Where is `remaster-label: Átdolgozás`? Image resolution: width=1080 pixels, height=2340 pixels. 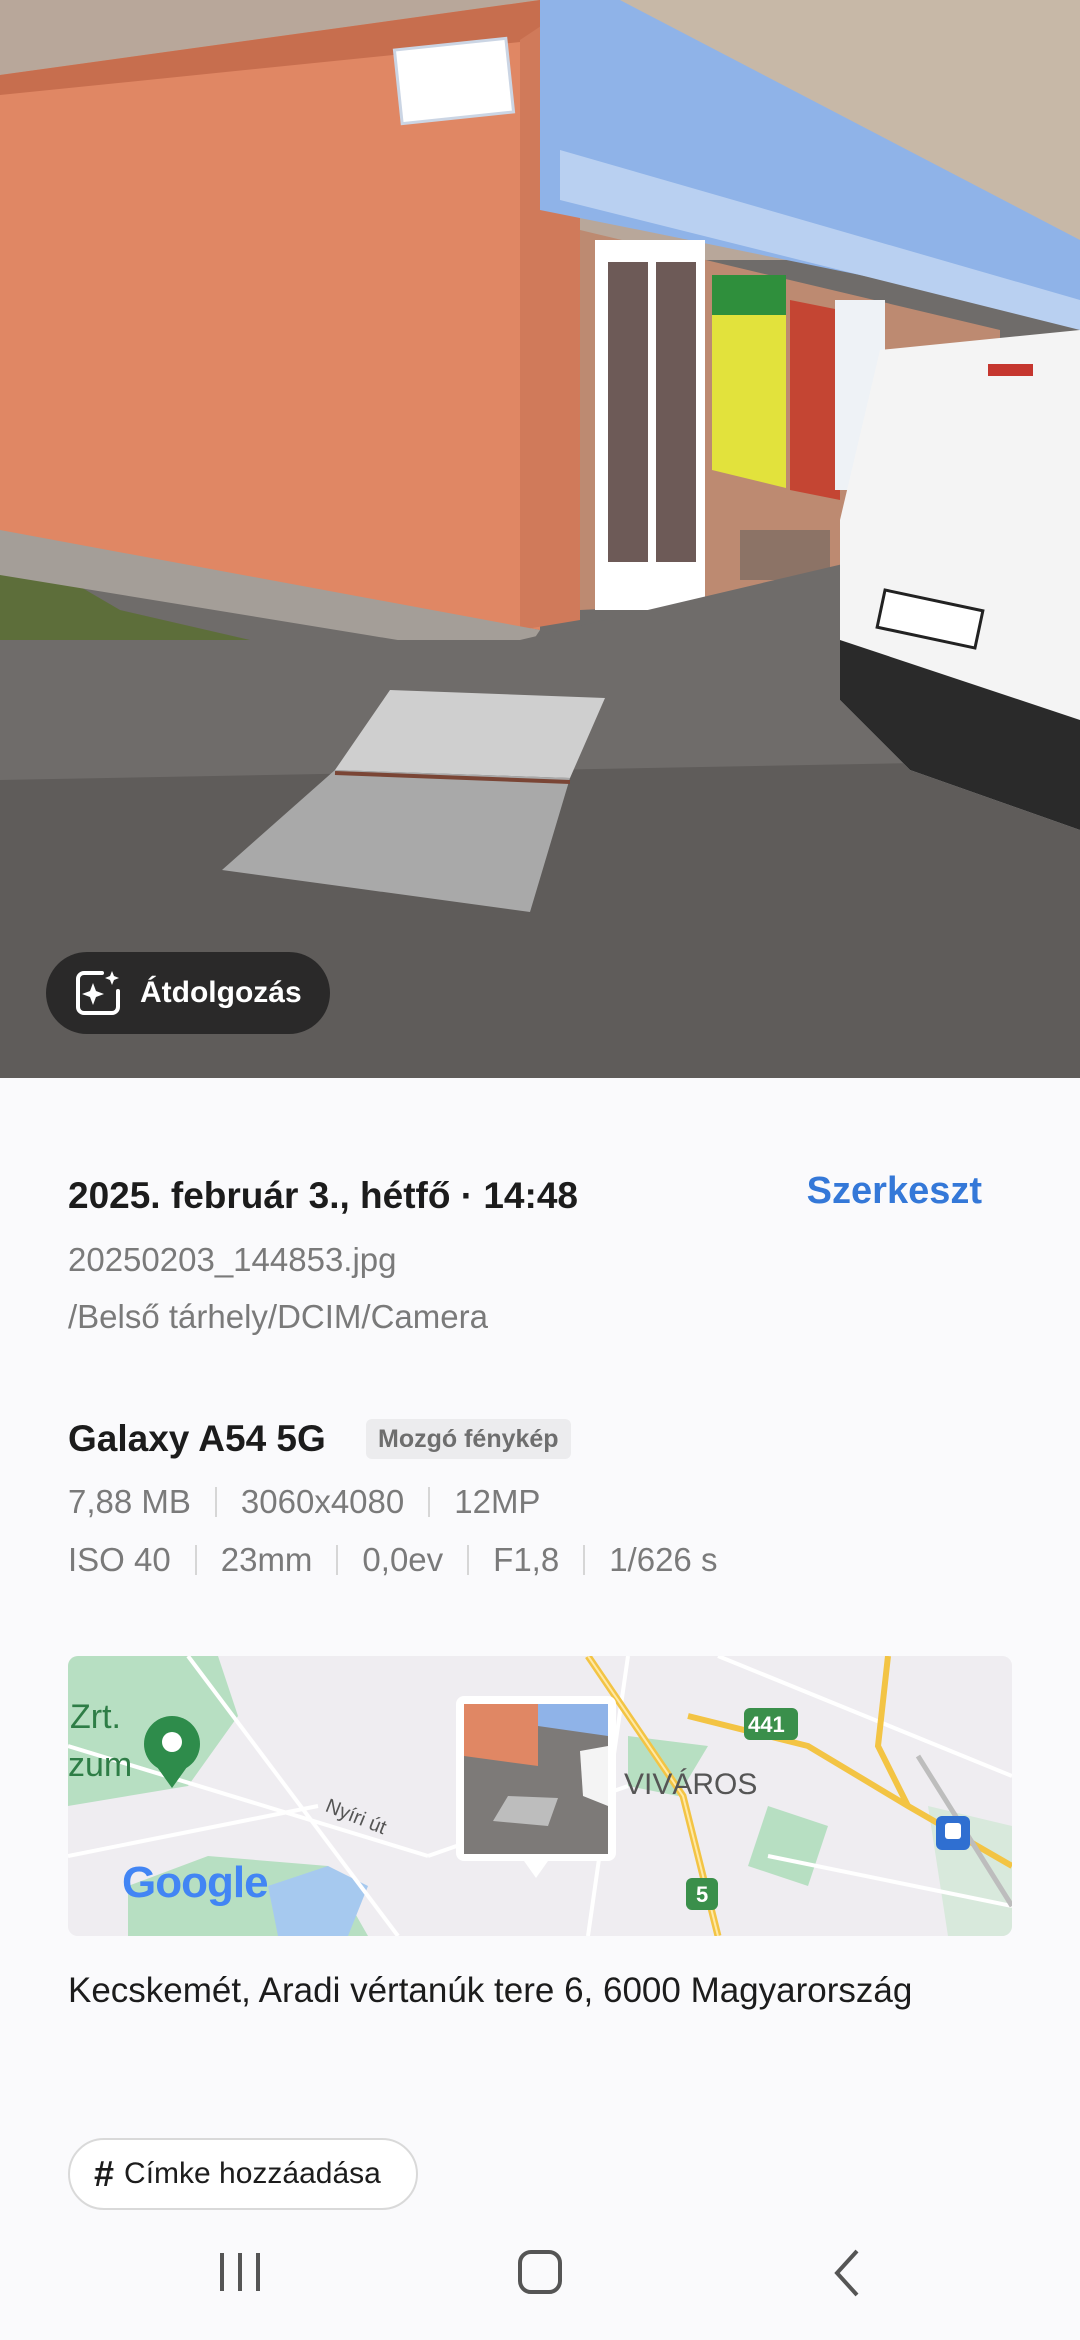
remaster-label: Átdolgozás is located at coordinates (221, 992).